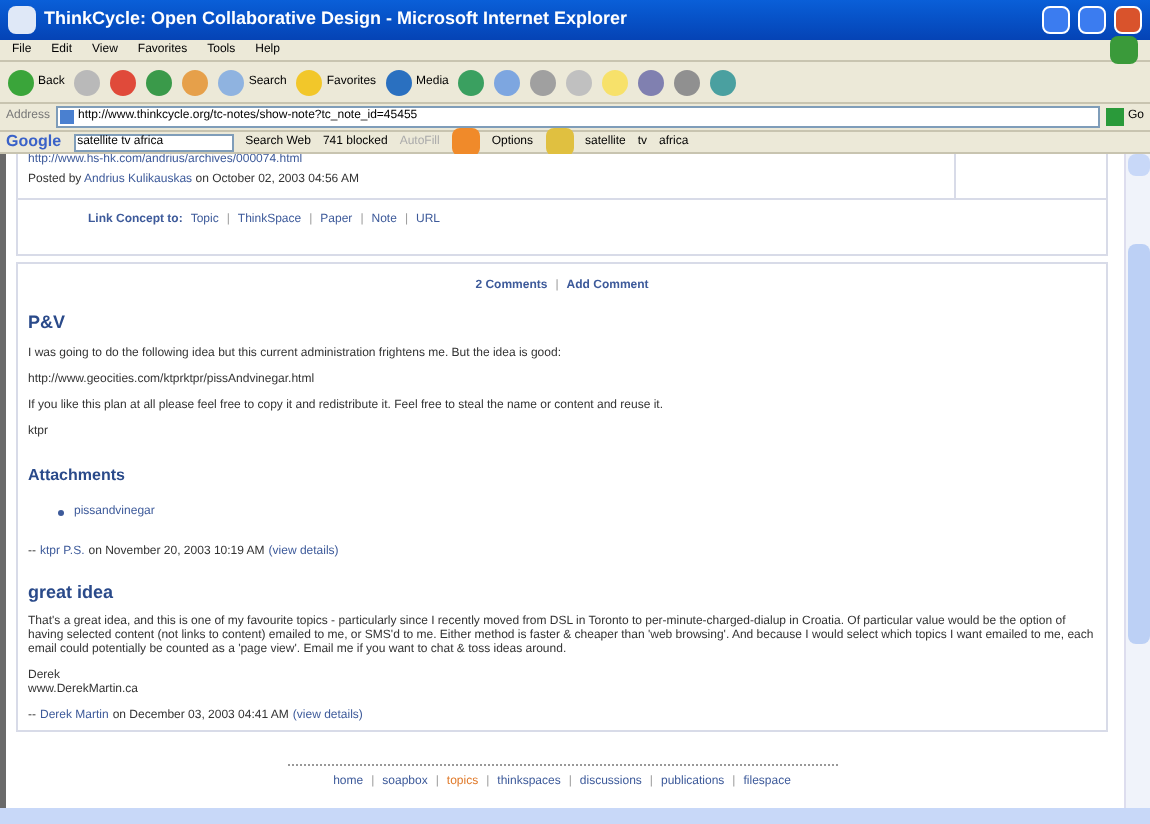 This screenshot has height=824, width=1150. Describe the element at coordinates (337, 19) in the screenshot. I see `window-title: ThinkCycle: Open Collaborative Design - Microsoft Internet Explorer` at that location.